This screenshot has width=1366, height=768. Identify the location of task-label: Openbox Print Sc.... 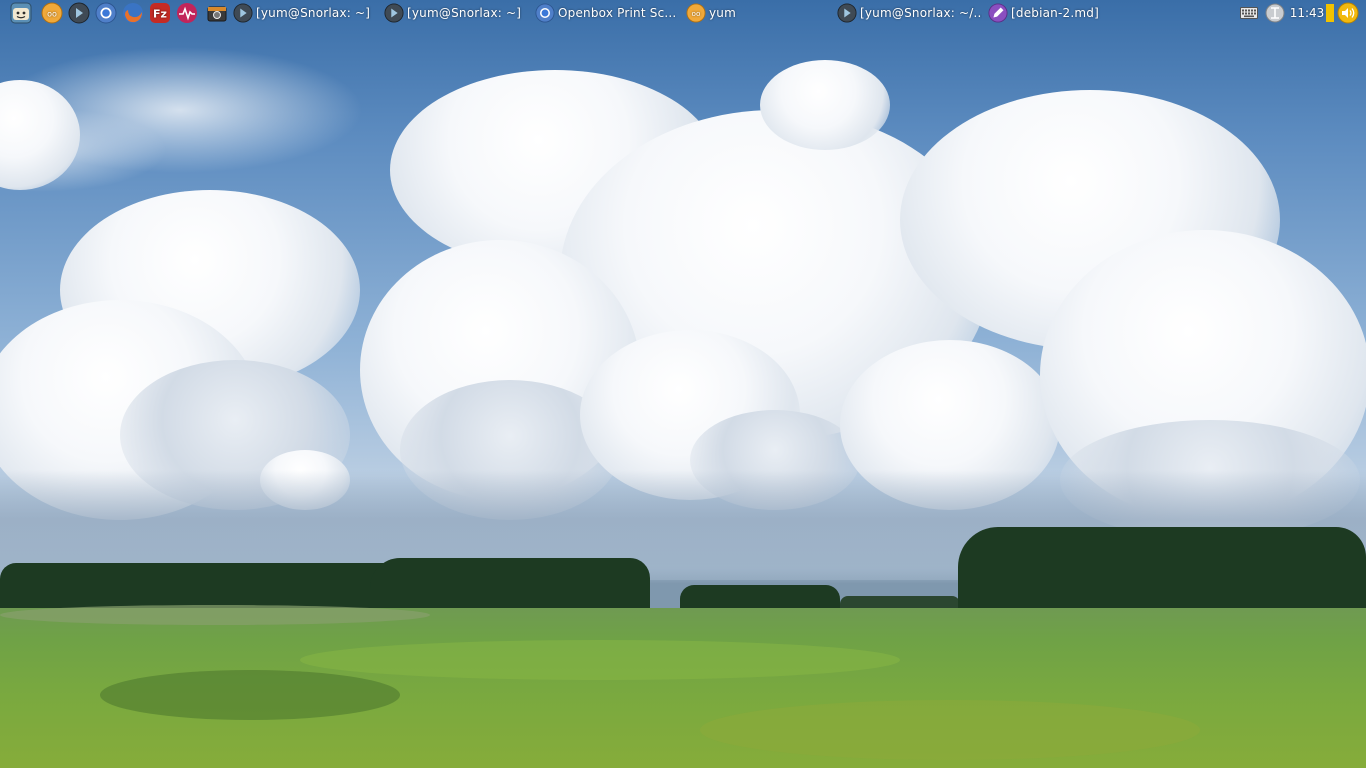
(617, 13).